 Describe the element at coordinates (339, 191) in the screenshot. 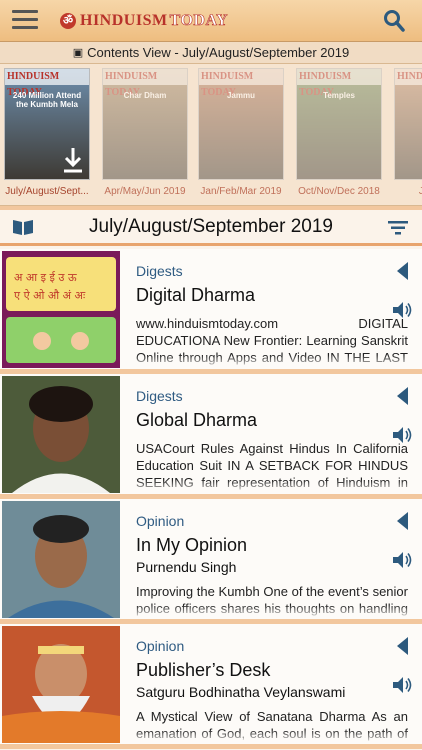

I see `issue-label: Oct/Nov/Dec 2018` at that location.